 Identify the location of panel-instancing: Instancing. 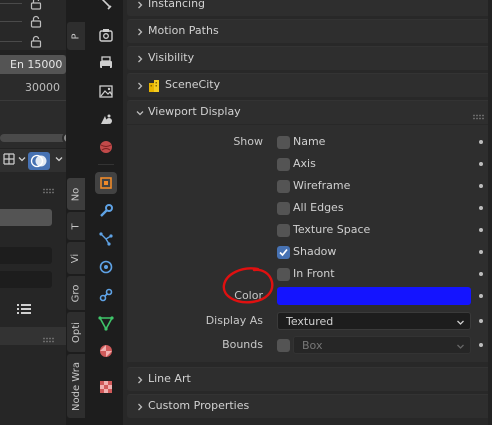
(309, 8).